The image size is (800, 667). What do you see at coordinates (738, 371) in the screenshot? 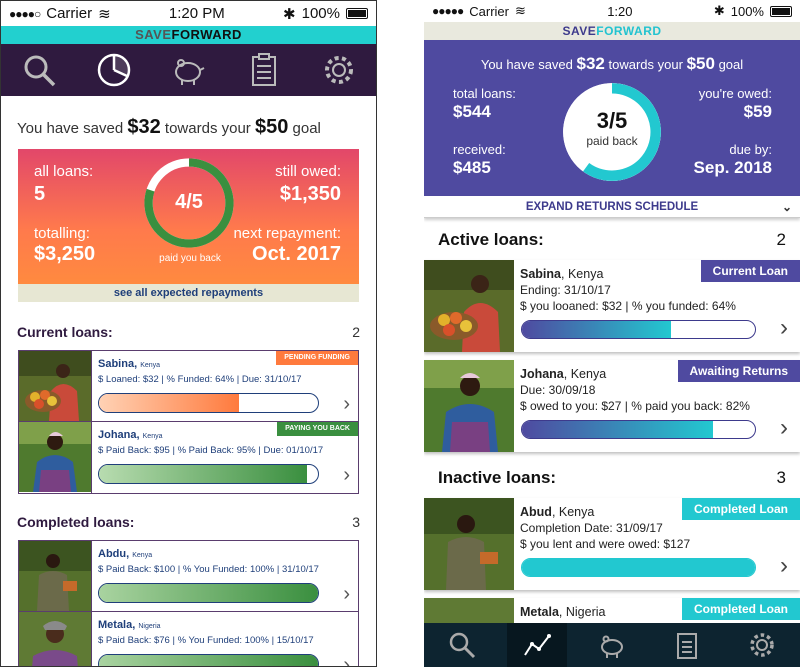
I see `status-badge: Awaiting Returns` at bounding box center [738, 371].